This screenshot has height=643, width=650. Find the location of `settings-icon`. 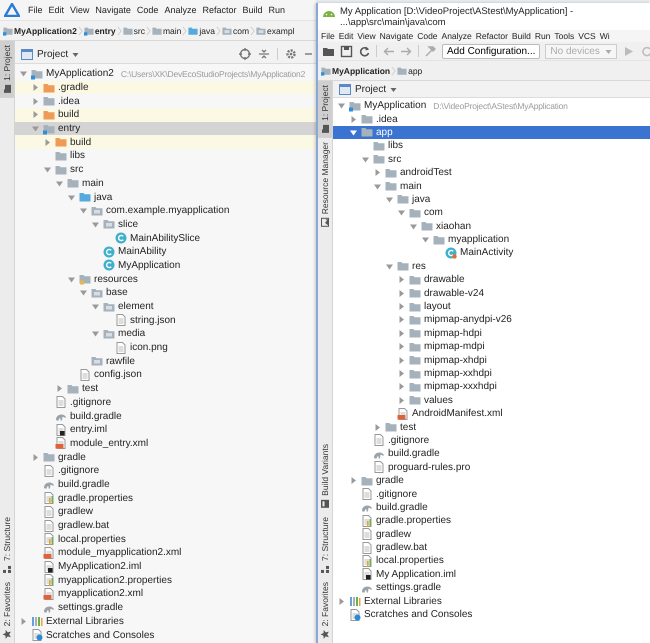

settings-icon is located at coordinates (291, 54).